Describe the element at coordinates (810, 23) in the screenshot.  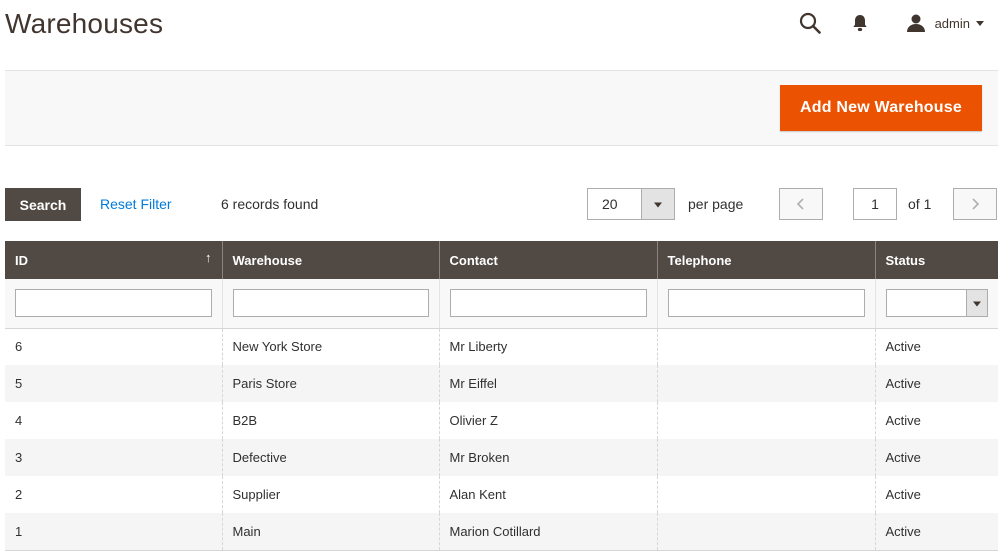
I see `search-icon` at that location.